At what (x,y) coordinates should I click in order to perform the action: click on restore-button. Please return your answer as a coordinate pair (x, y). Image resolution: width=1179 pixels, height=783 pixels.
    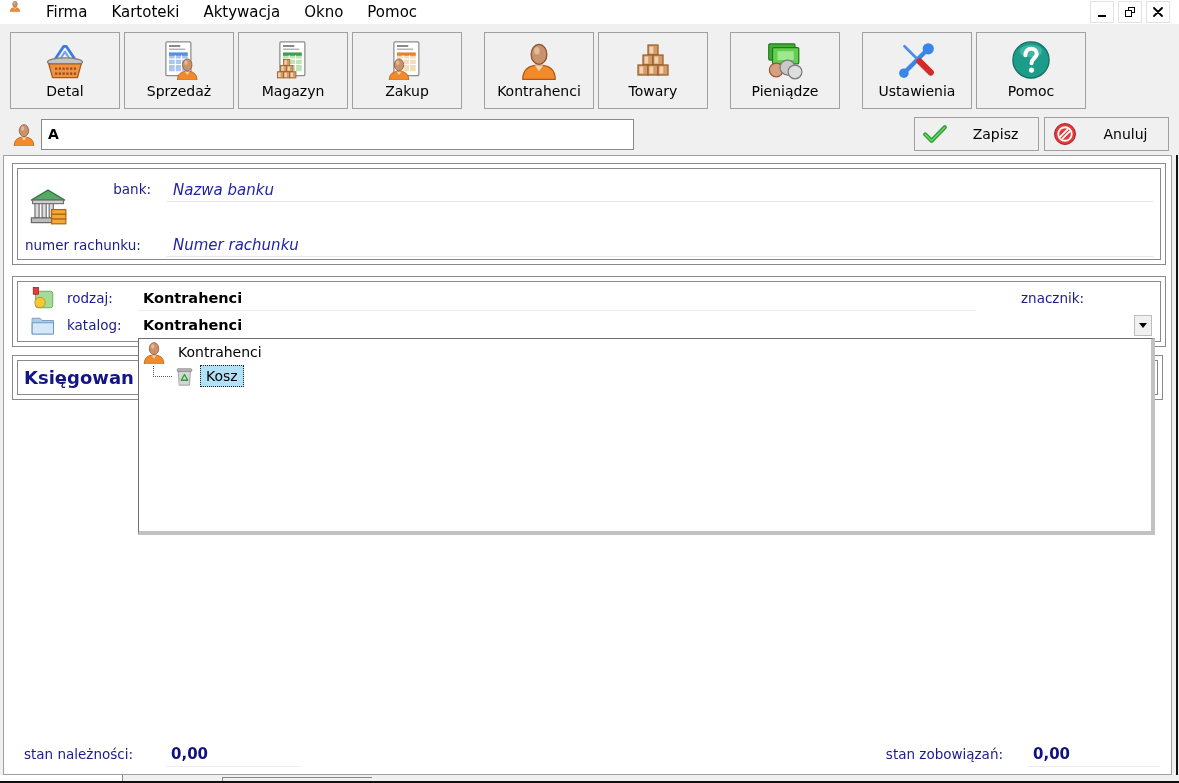
    Looking at the image, I should click on (1130, 12).